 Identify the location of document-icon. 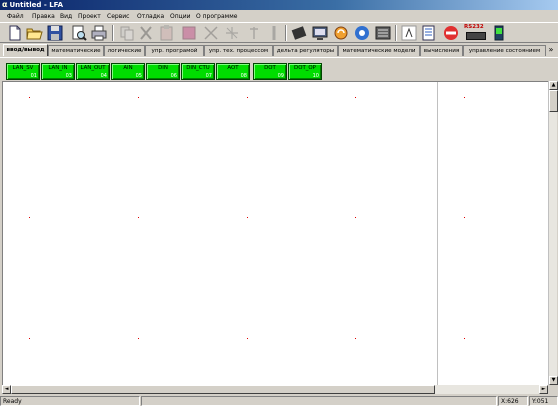
(383, 33).